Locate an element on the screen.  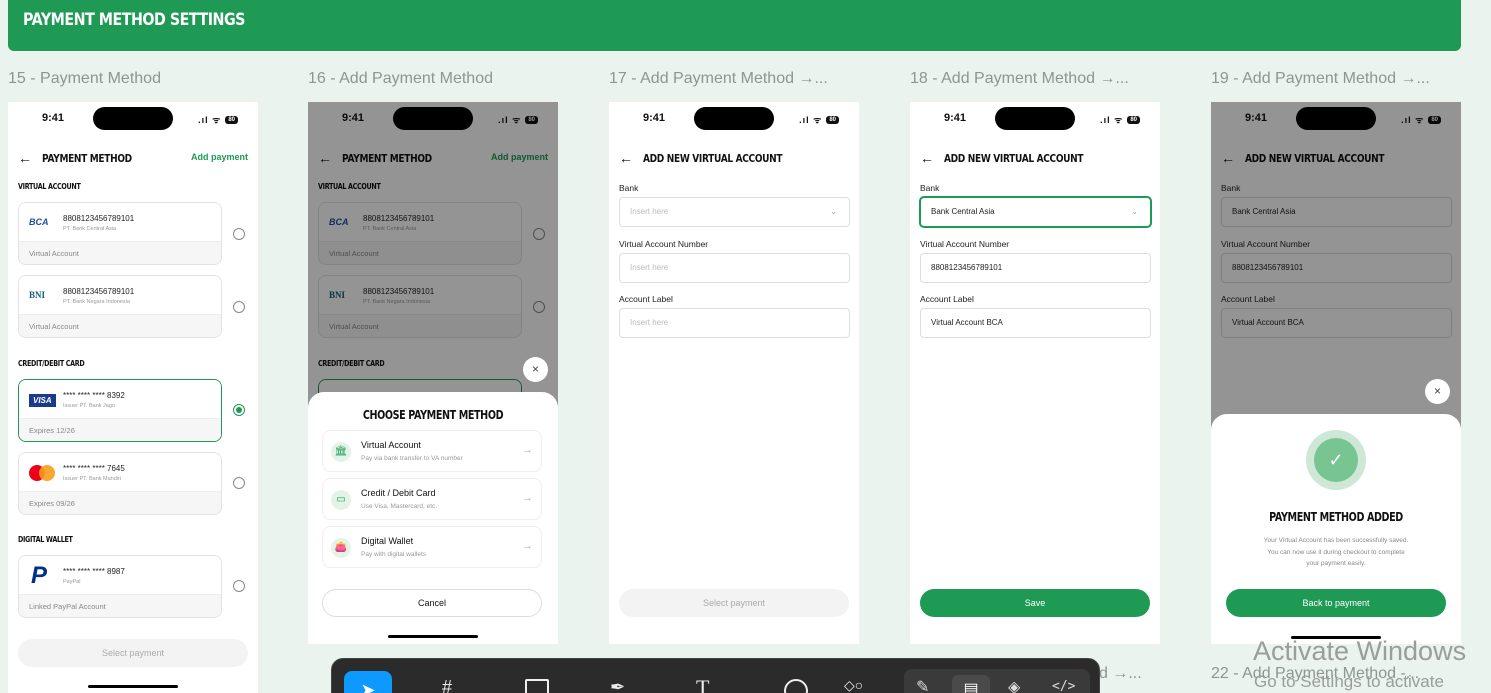
bank-select: Insert here ⌄ is located at coordinates (734, 212).